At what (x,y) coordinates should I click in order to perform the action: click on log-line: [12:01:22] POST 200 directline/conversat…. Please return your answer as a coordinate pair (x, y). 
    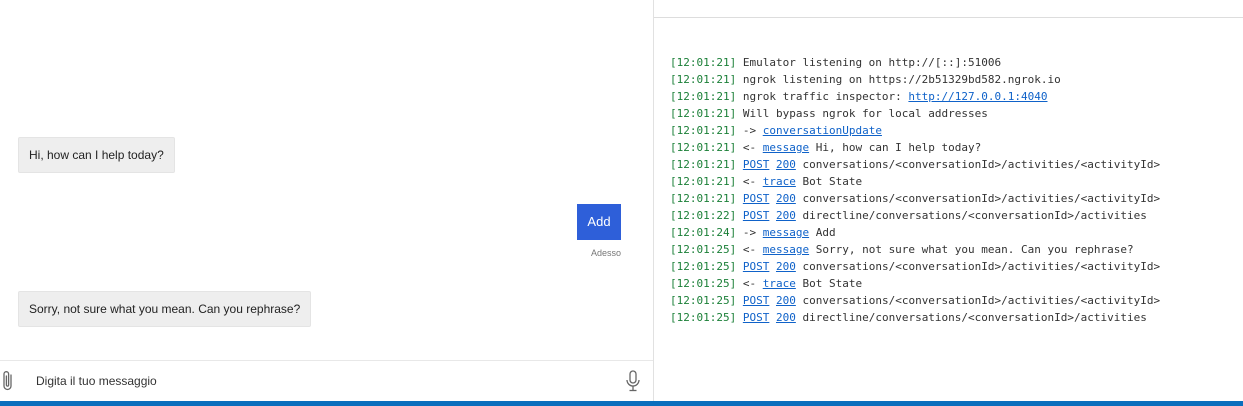
    Looking at the image, I should click on (955, 215).